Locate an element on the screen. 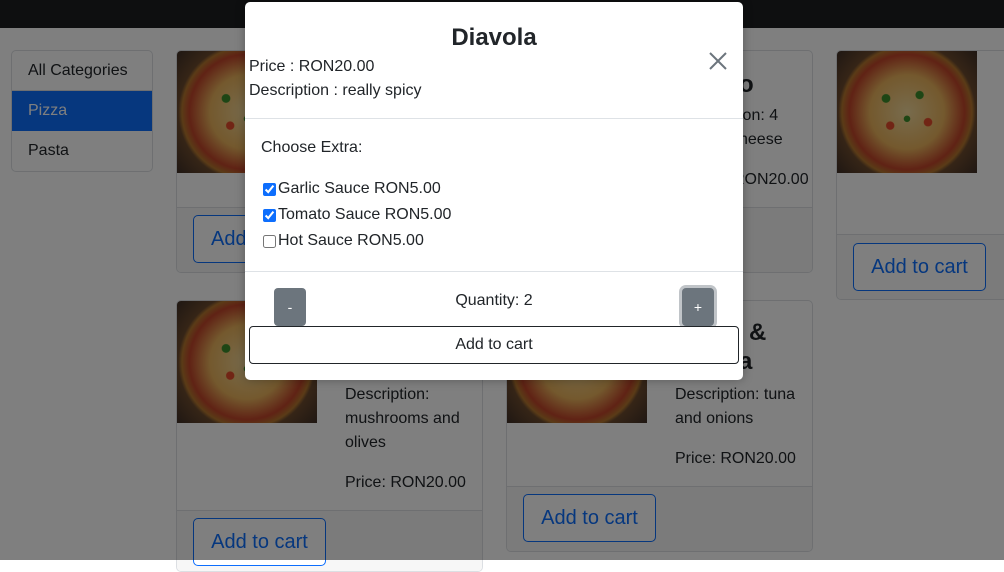 This screenshot has height=572, width=1004. hot-sauce-checkbox is located at coordinates (269, 241).